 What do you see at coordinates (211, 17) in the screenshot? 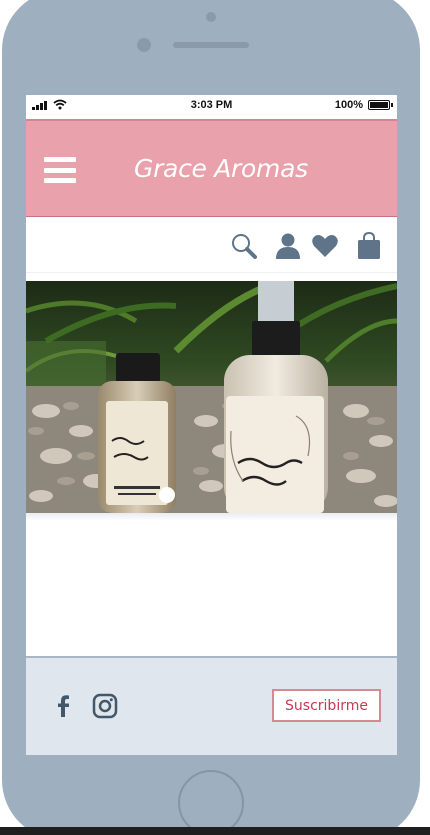
I see `front-camera-dot` at bounding box center [211, 17].